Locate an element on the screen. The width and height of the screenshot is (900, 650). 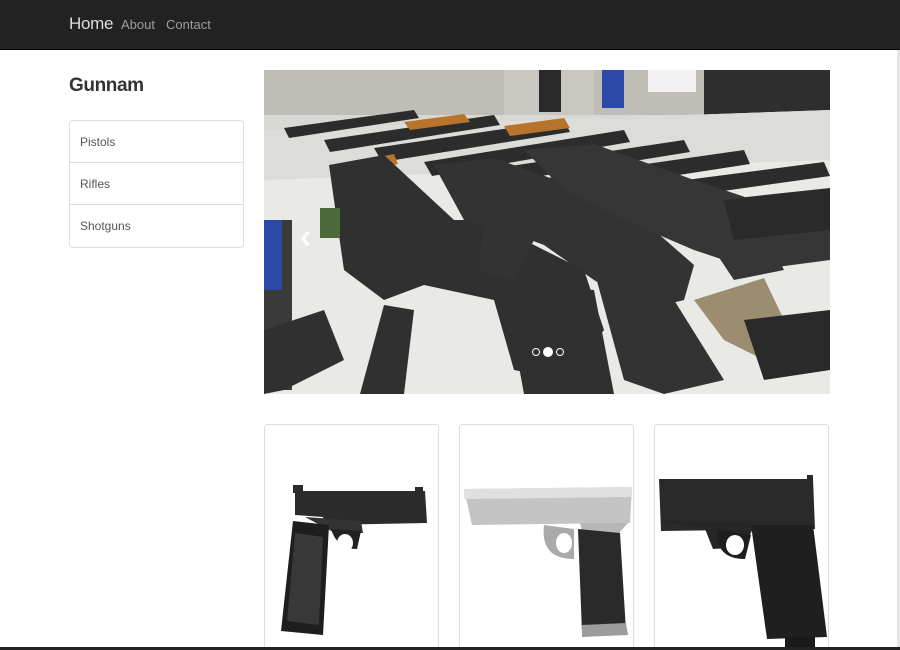
carousel-indicators is located at coordinates (548, 352).